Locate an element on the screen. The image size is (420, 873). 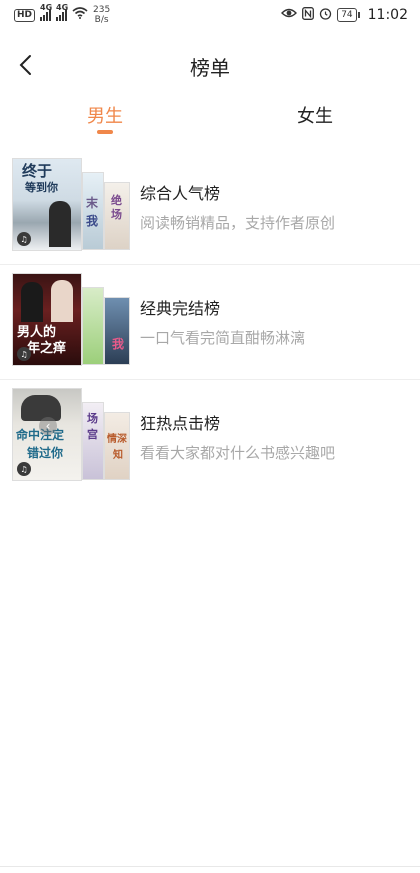
book-covers: 绝 场 末 我 终于 等到你 ♫ is located at coordinates (72, 205).